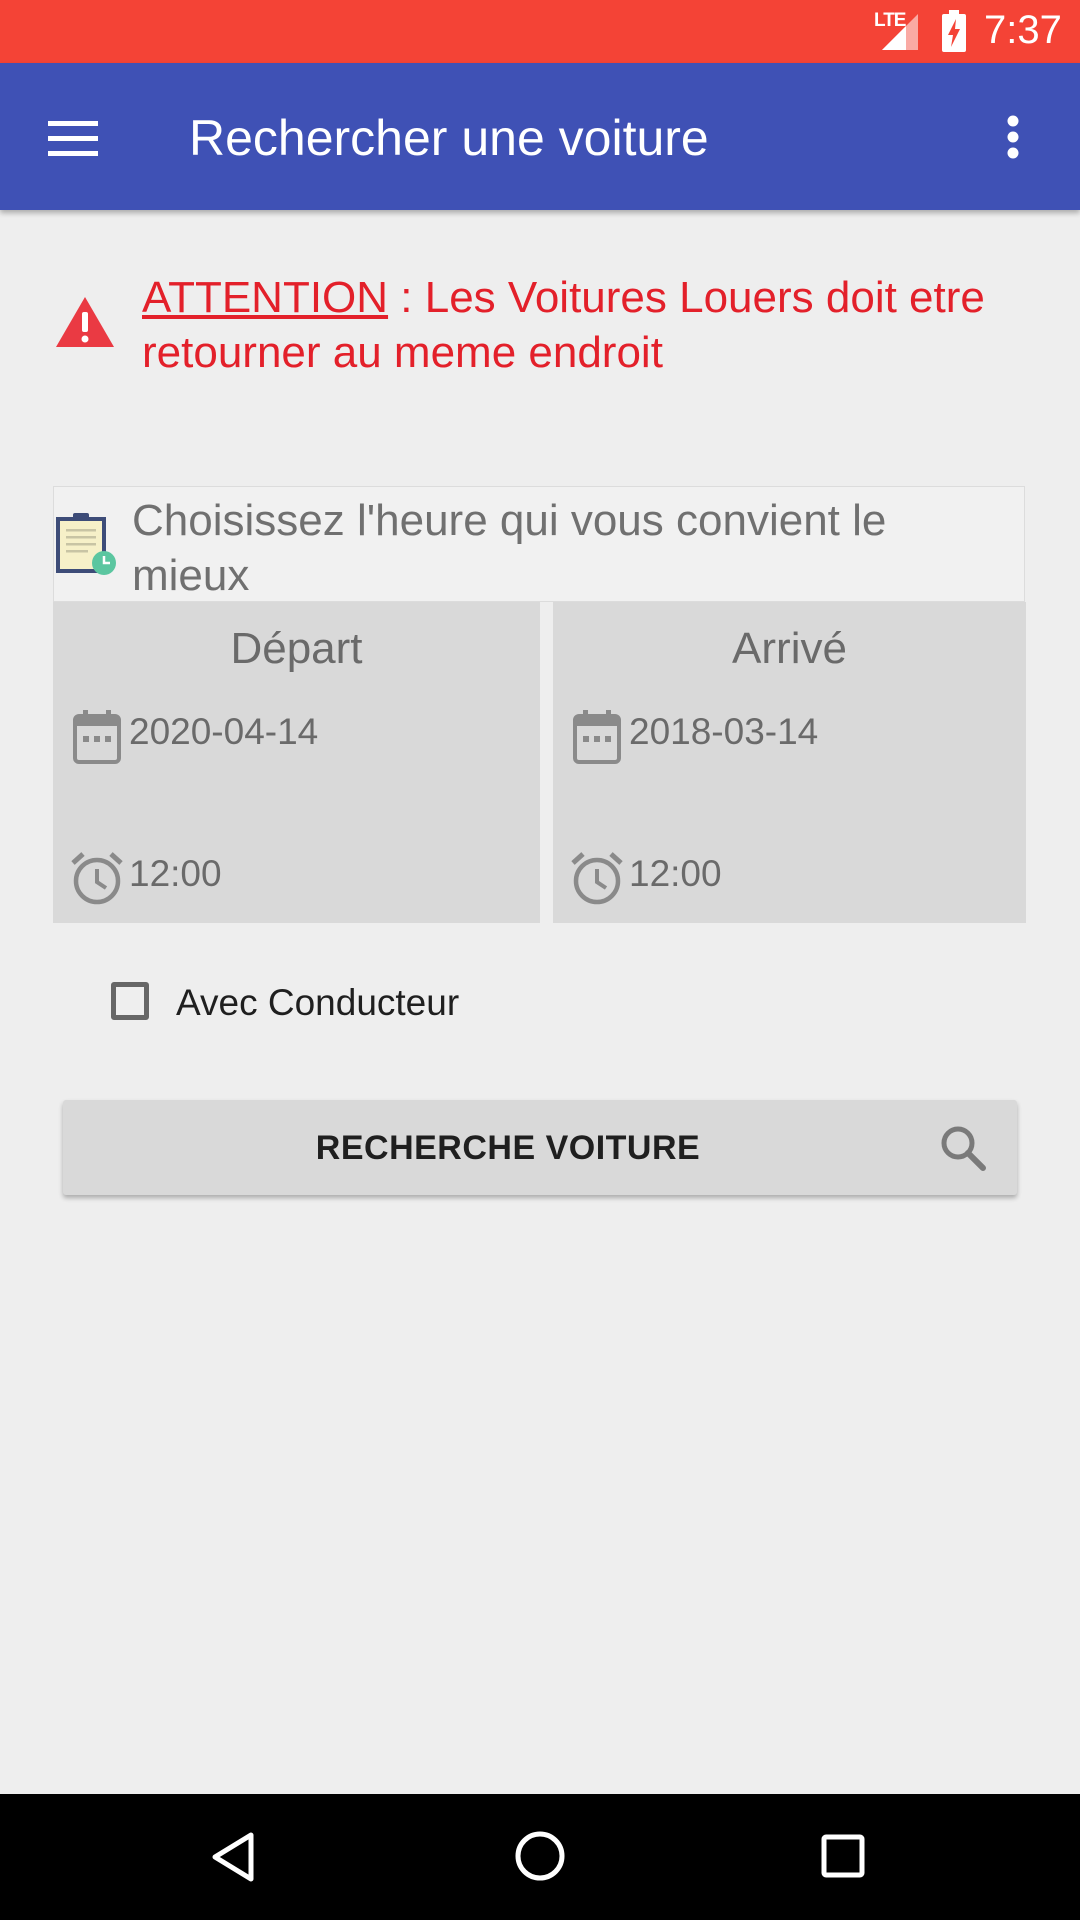 Image resolution: width=1080 pixels, height=1920 pixels. What do you see at coordinates (296, 762) in the screenshot?
I see `departure-panel: Départ 2020-04-14 12:00` at bounding box center [296, 762].